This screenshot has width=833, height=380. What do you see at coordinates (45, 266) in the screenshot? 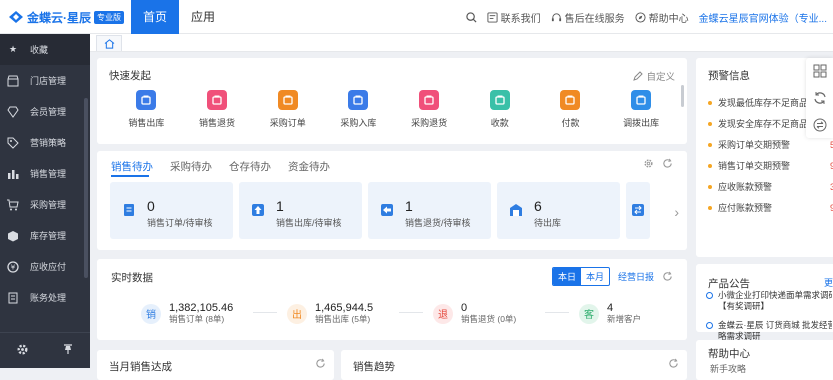
I see `sidebar-item-receivable: ¥ 应收应付` at bounding box center [45, 266].